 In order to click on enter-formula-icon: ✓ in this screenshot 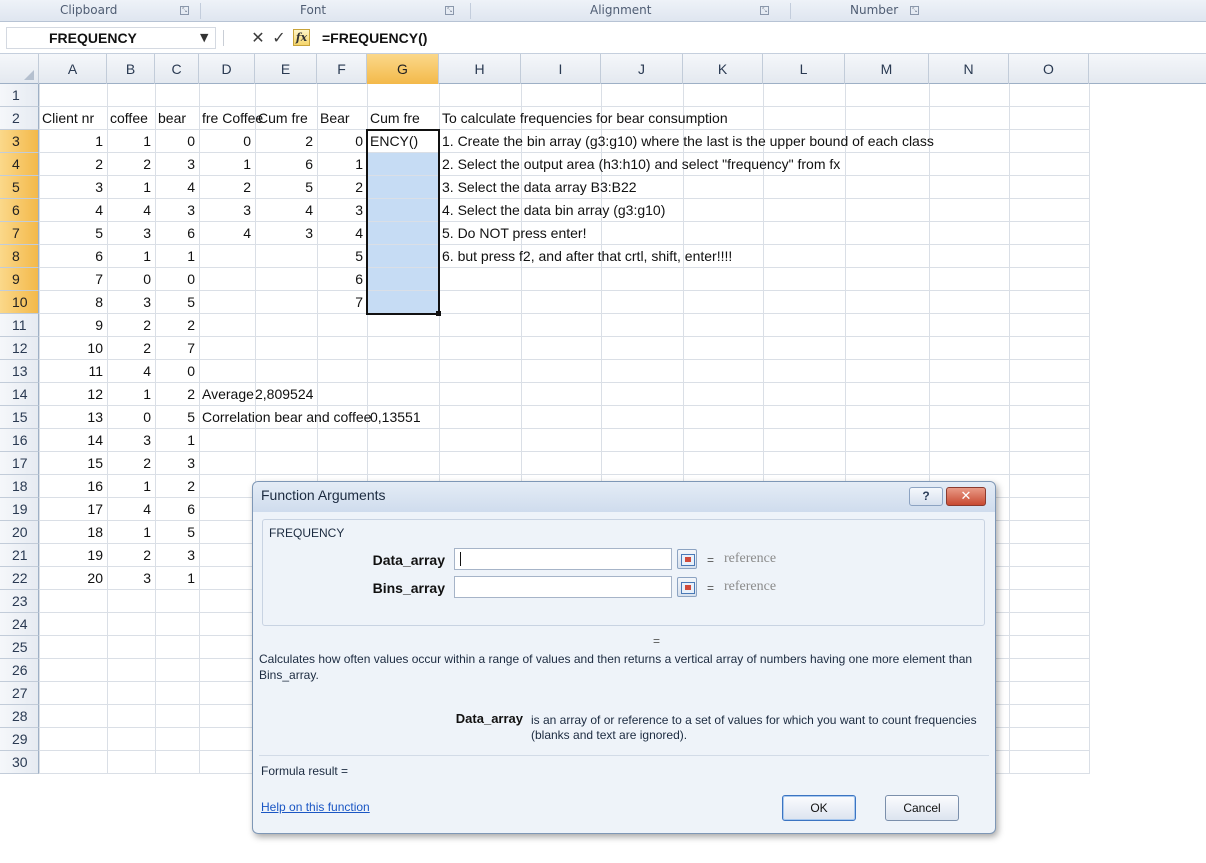, I will do `click(279, 38)`.